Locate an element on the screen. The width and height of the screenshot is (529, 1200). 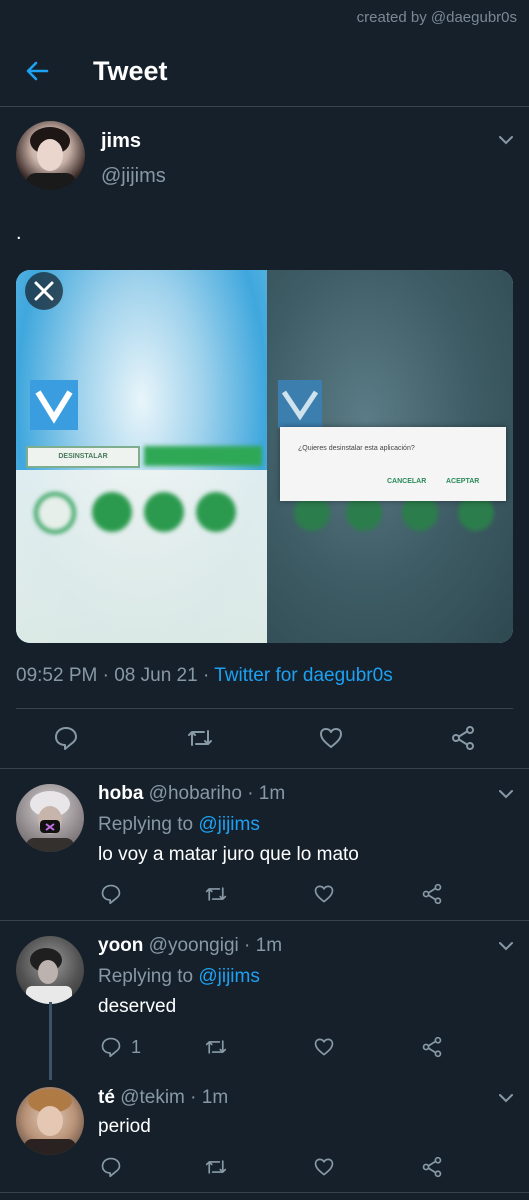
reply-text: lo voy a matar juro que lo mato is located at coordinates (228, 854).